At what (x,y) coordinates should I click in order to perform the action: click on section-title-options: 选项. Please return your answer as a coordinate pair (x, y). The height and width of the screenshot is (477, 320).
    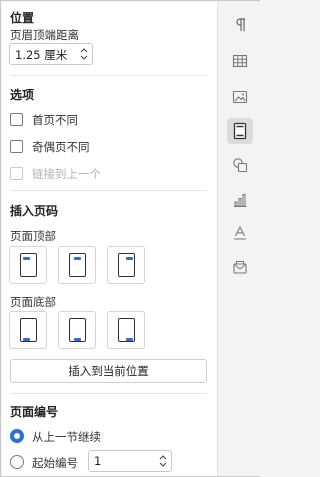
    Looking at the image, I should click on (22, 95).